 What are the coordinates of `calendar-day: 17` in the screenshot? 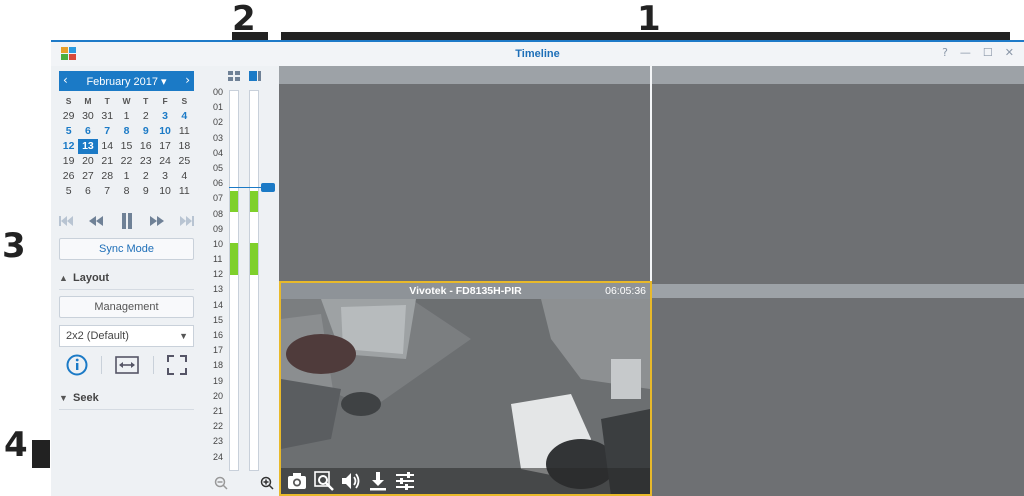 It's located at (164, 146).